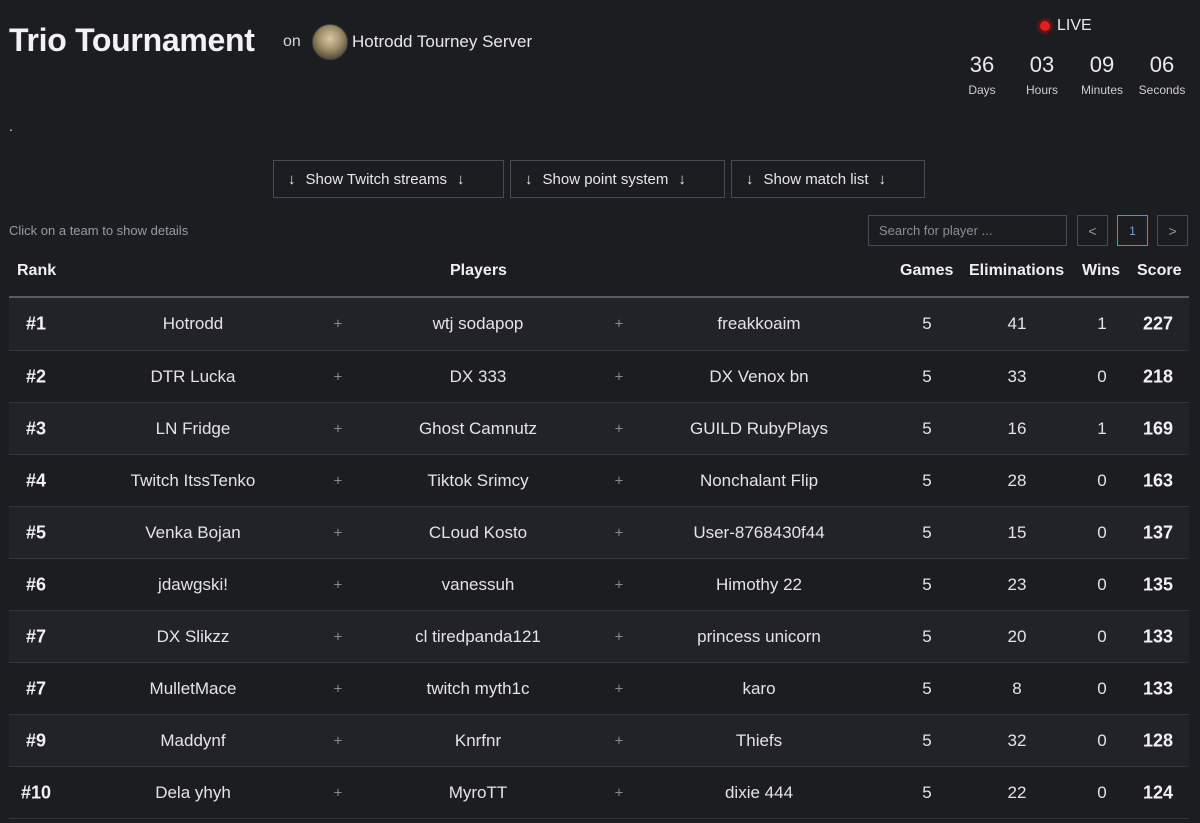 This screenshot has height=823, width=1200. Describe the element at coordinates (1102, 90) in the screenshot. I see `countdown-minutes-label: Minutes` at that location.